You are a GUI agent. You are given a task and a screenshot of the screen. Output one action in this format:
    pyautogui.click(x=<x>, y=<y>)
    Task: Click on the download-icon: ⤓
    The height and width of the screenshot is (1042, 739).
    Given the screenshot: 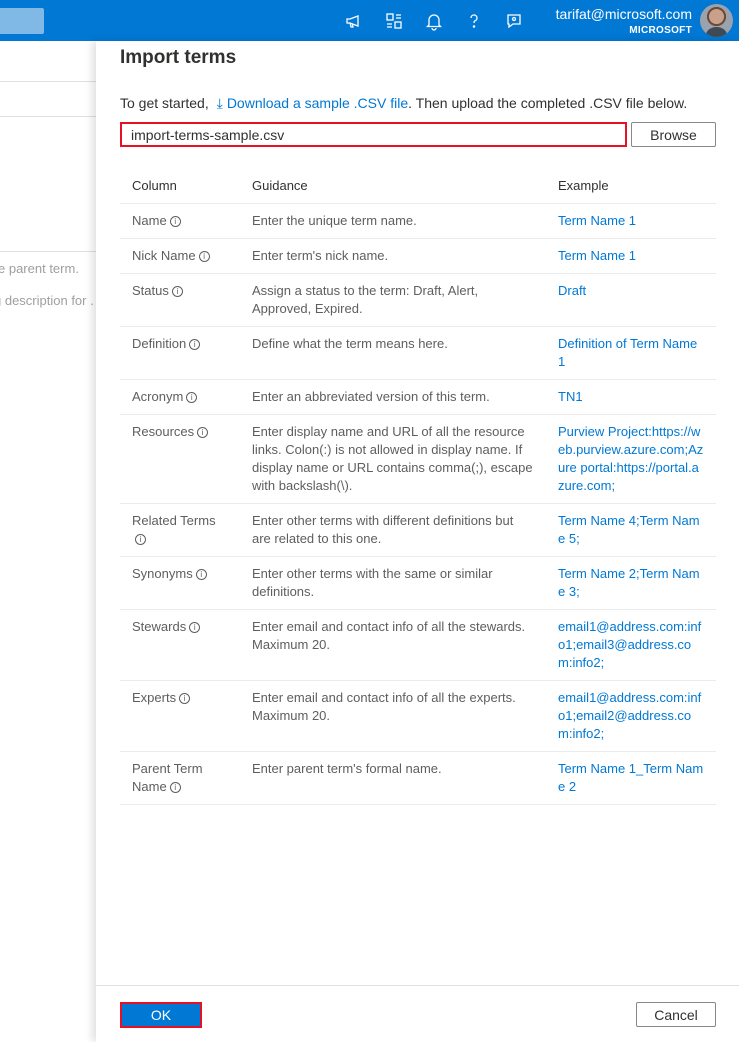 What is the action you would take?
    pyautogui.click(x=219, y=103)
    